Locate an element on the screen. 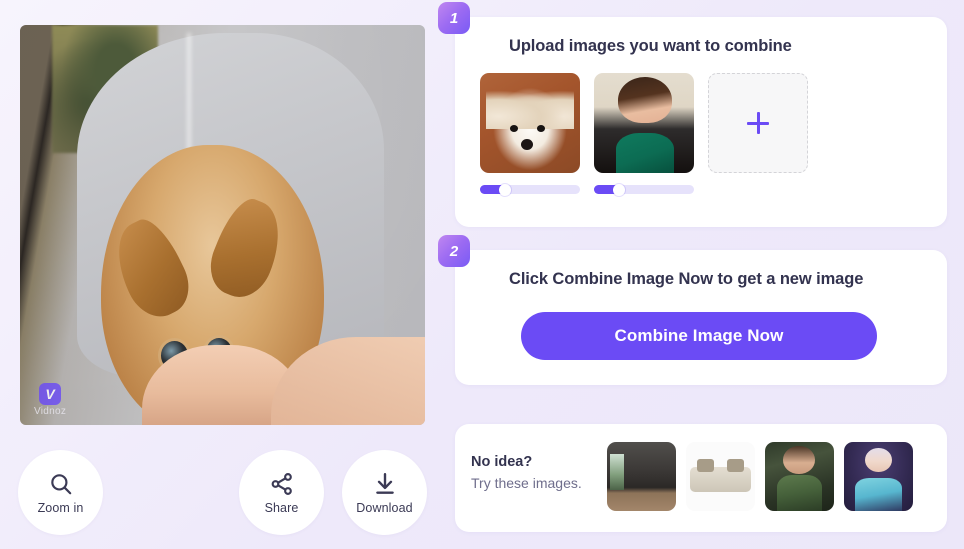 The height and width of the screenshot is (549, 964). watermark: V Vidnoz is located at coordinates (50, 400).